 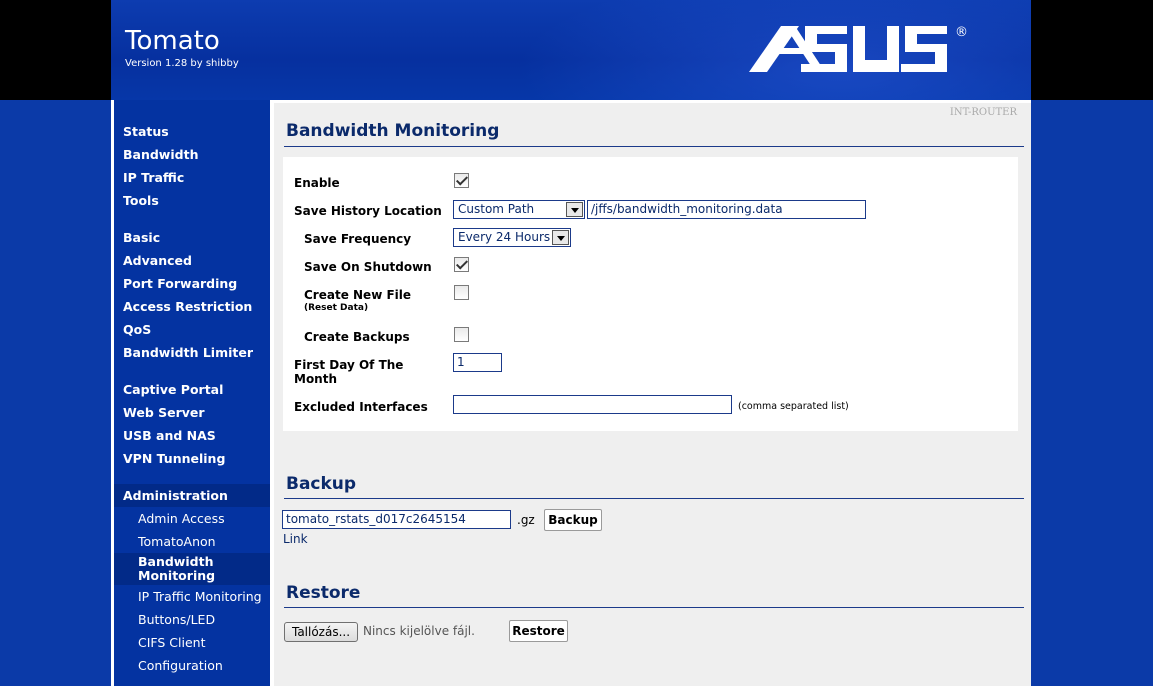 What do you see at coordinates (323, 593) in the screenshot?
I see `section-title-restore: Restore` at bounding box center [323, 593].